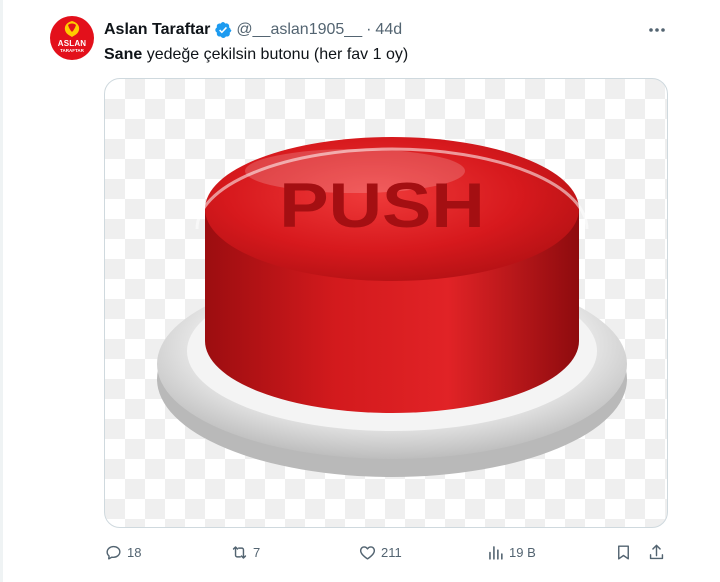 The width and height of the screenshot is (720, 582). What do you see at coordinates (223, 30) in the screenshot?
I see `verified-badge-icon` at bounding box center [223, 30].